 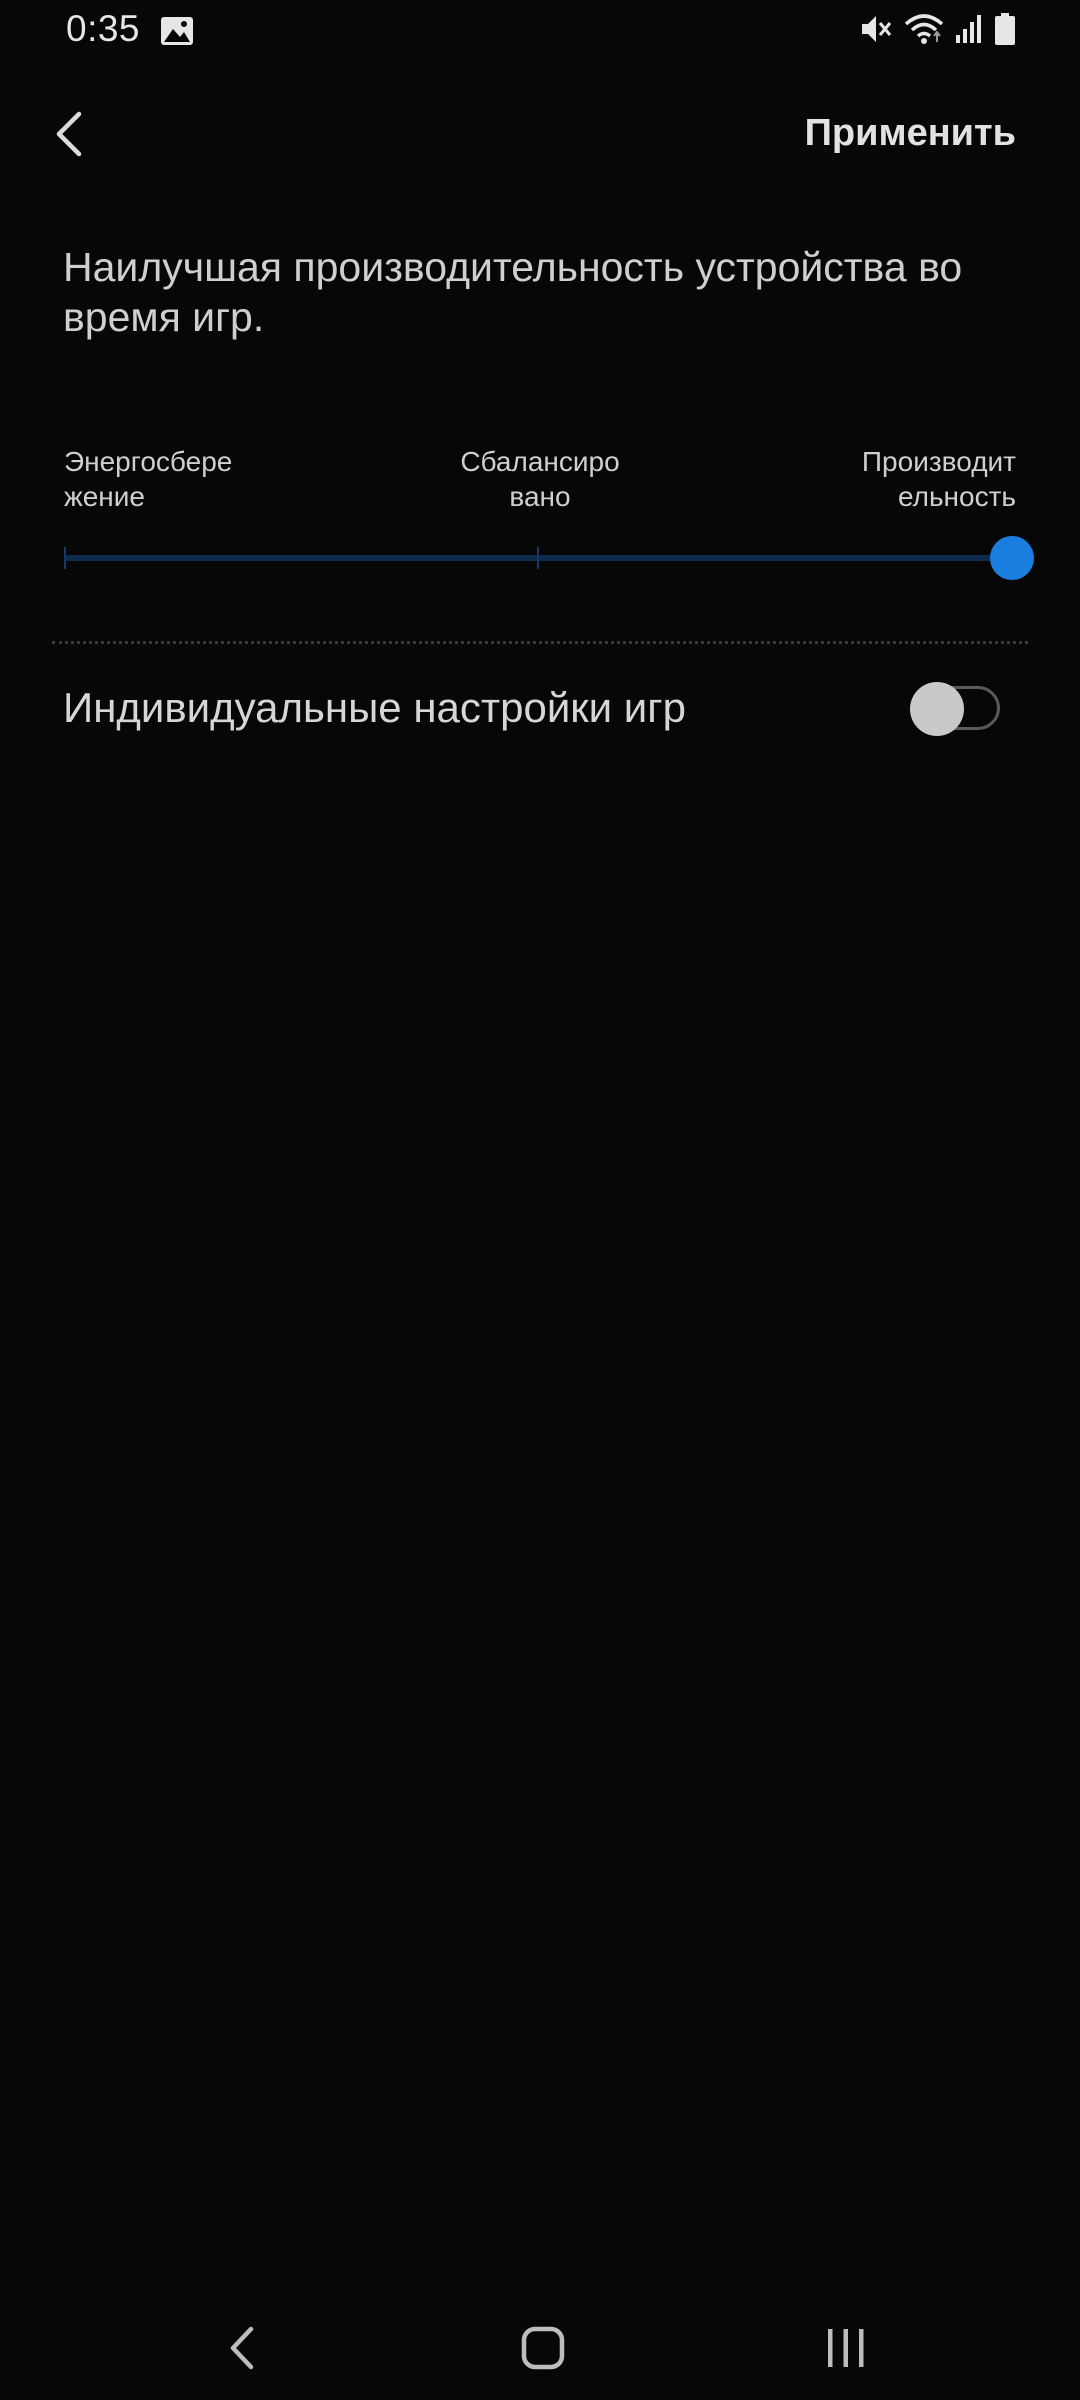 I want to click on slider-label-power-saving: Энергосбере жение, so click(x=148, y=479).